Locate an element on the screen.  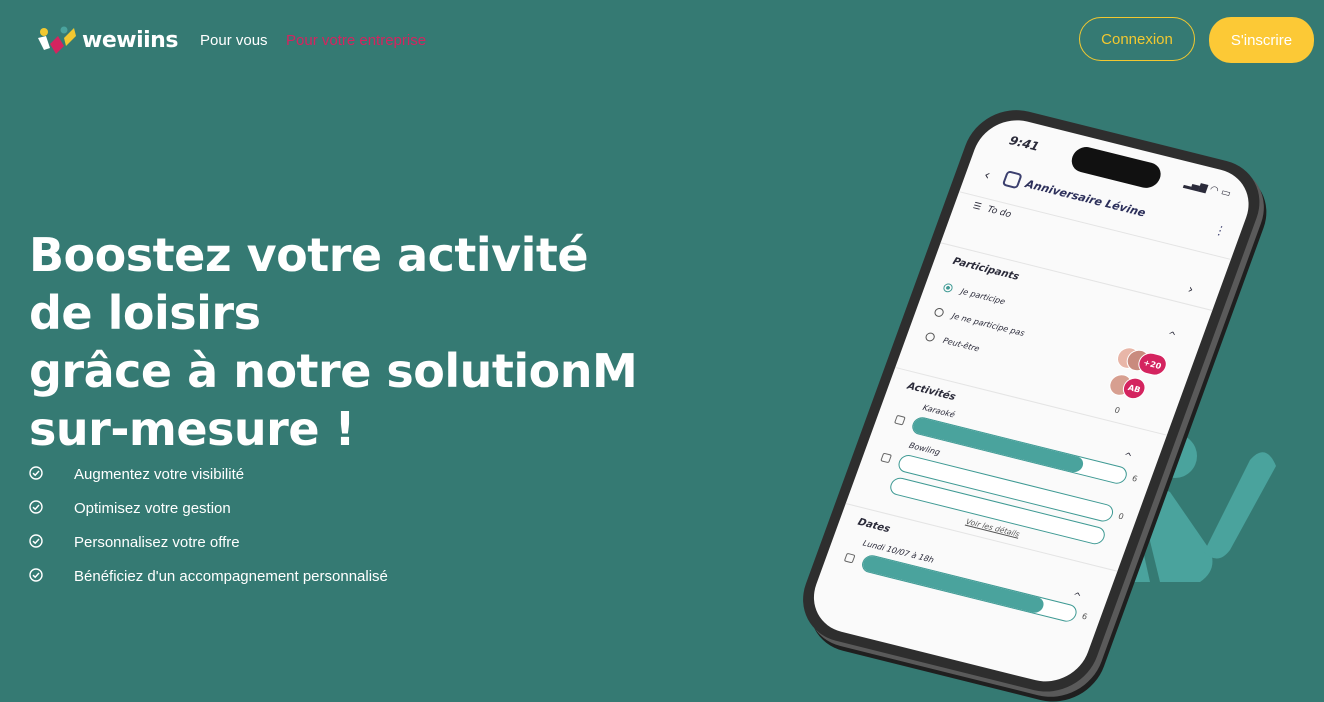
status-icons: ▂▄▆ ◠ ▭ is located at coordinates (1207, 188).